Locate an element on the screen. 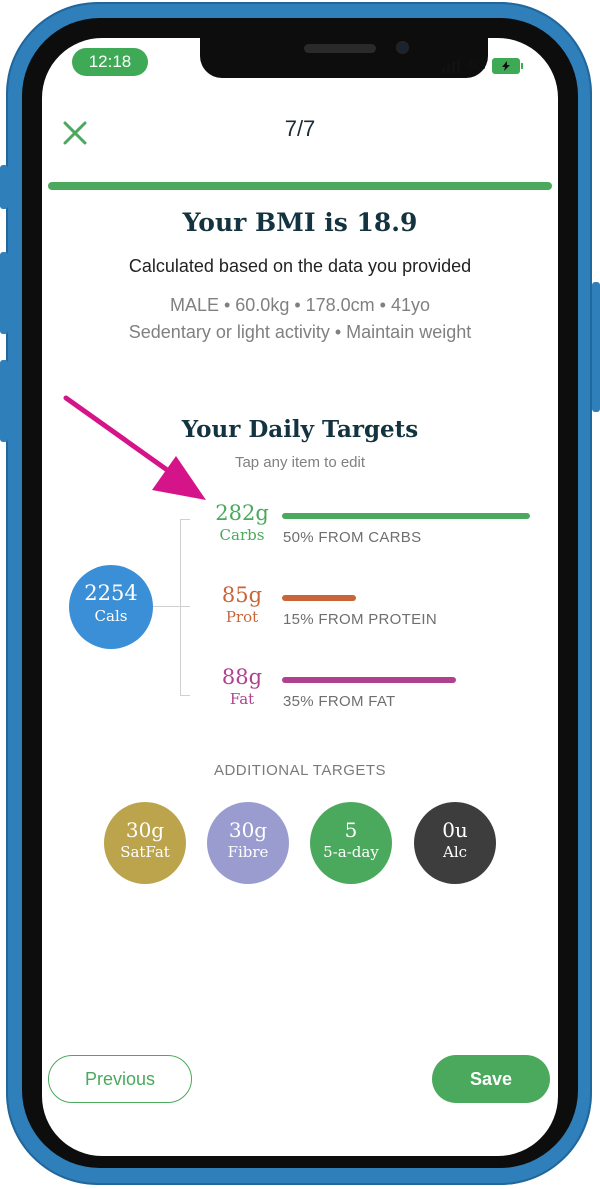  macro-fat: 88g Fat is located at coordinates (242, 686).